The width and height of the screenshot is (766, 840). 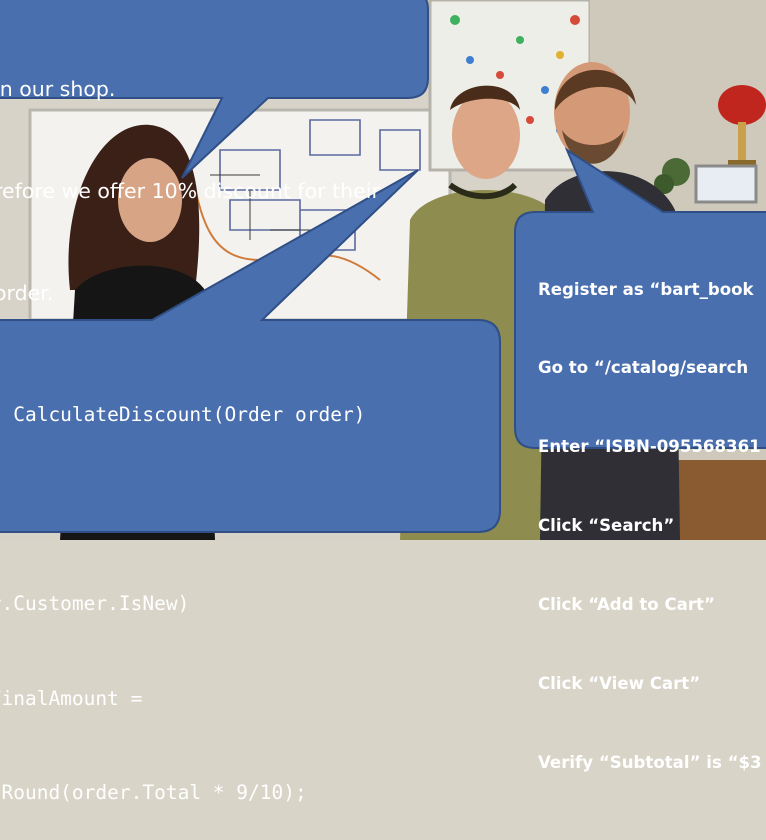 What do you see at coordinates (726, 184) in the screenshot?
I see `picture-frame` at bounding box center [726, 184].